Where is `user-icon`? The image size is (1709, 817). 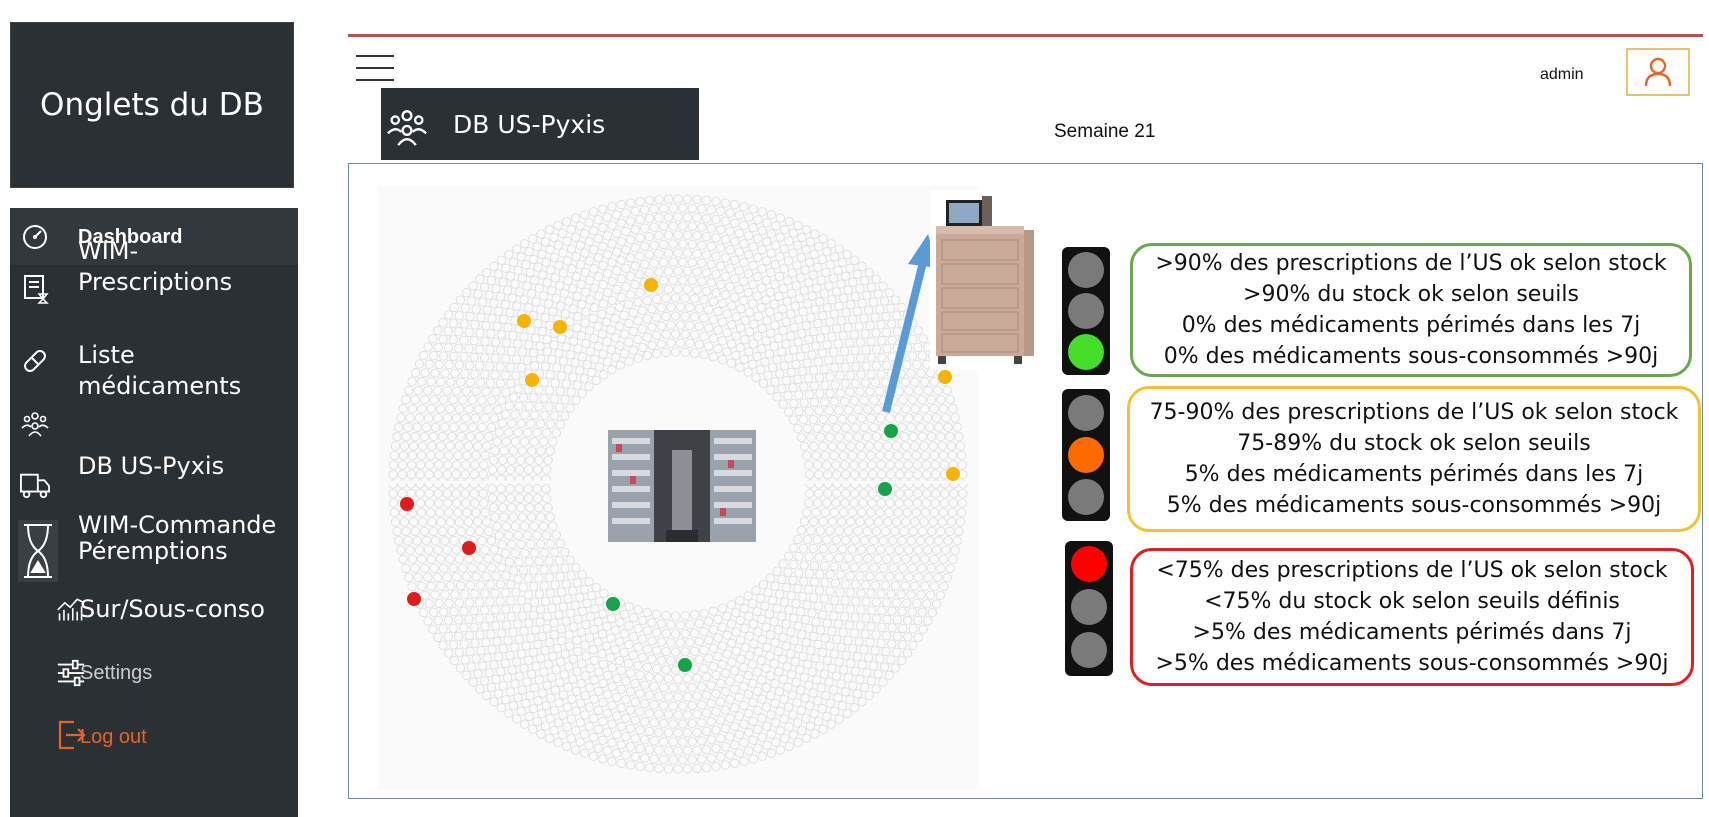
user-icon is located at coordinates (1658, 72).